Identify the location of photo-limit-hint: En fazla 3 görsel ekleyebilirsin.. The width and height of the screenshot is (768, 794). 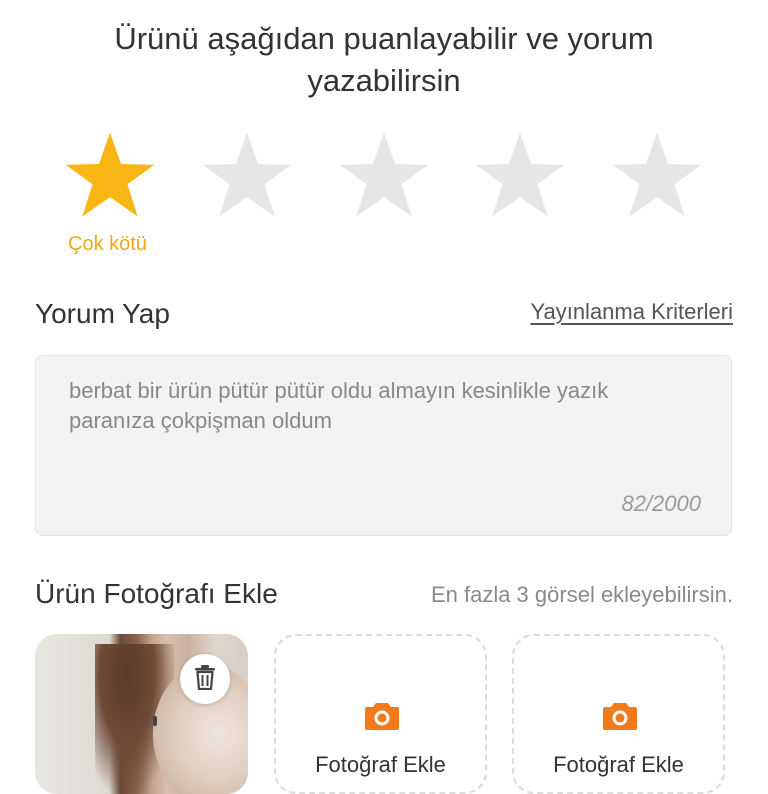
(581, 594).